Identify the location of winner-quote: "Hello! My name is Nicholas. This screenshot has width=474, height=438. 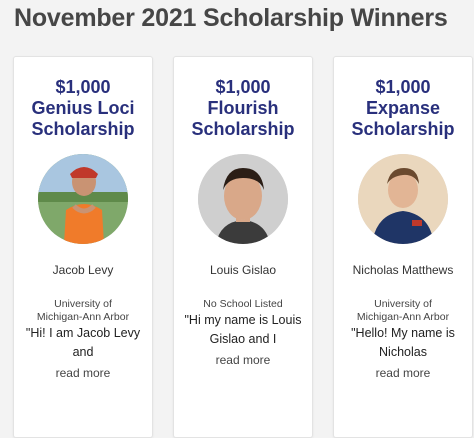
(403, 342).